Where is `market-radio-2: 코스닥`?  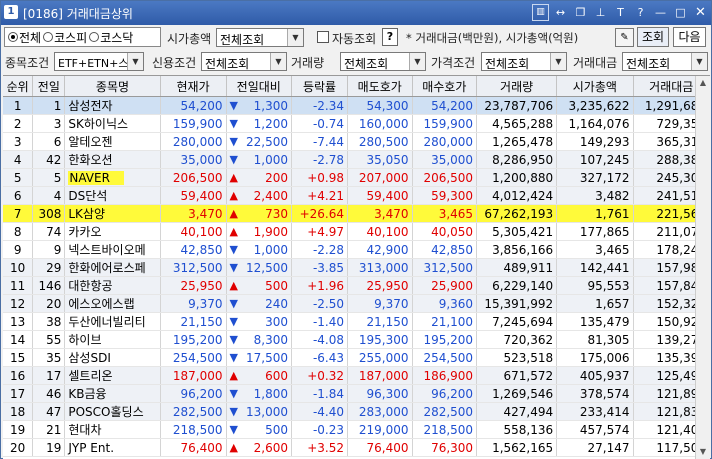 market-radio-2: 코스닥 is located at coordinates (111, 37).